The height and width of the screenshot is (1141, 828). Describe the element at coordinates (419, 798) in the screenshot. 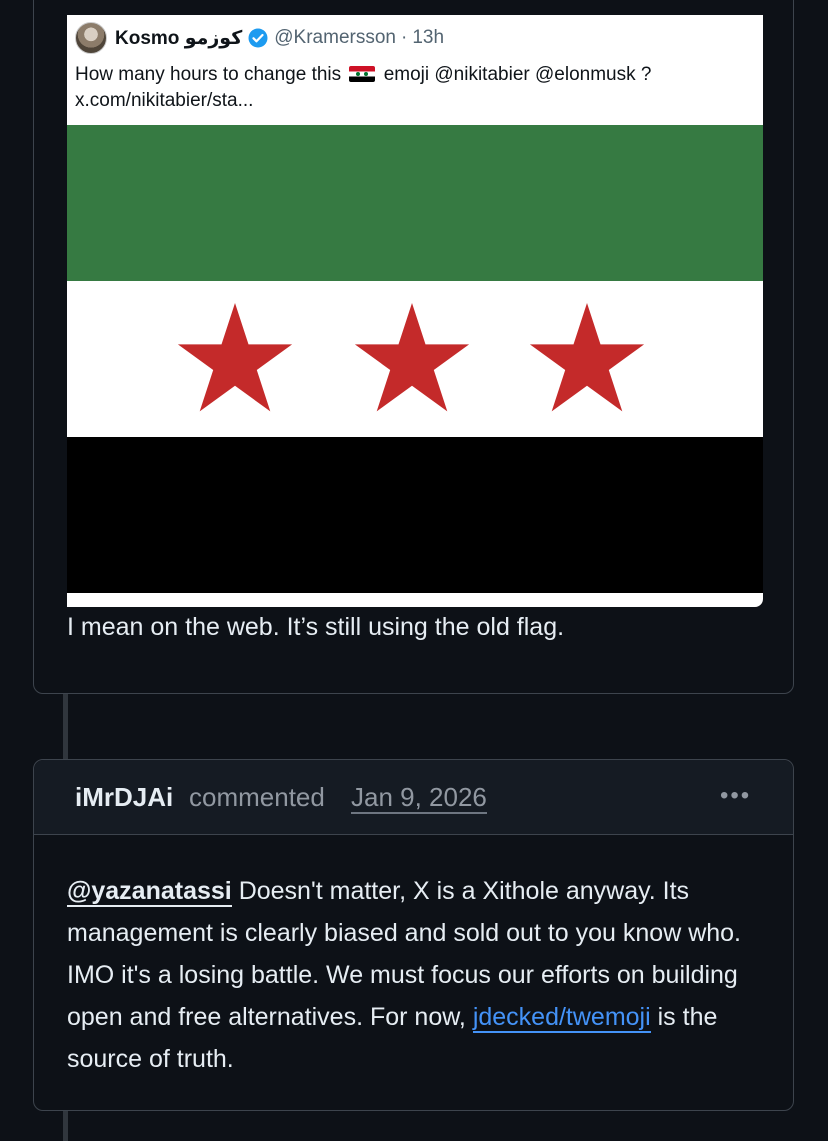

I see `comment-date-link: Jan 9, 2026` at that location.